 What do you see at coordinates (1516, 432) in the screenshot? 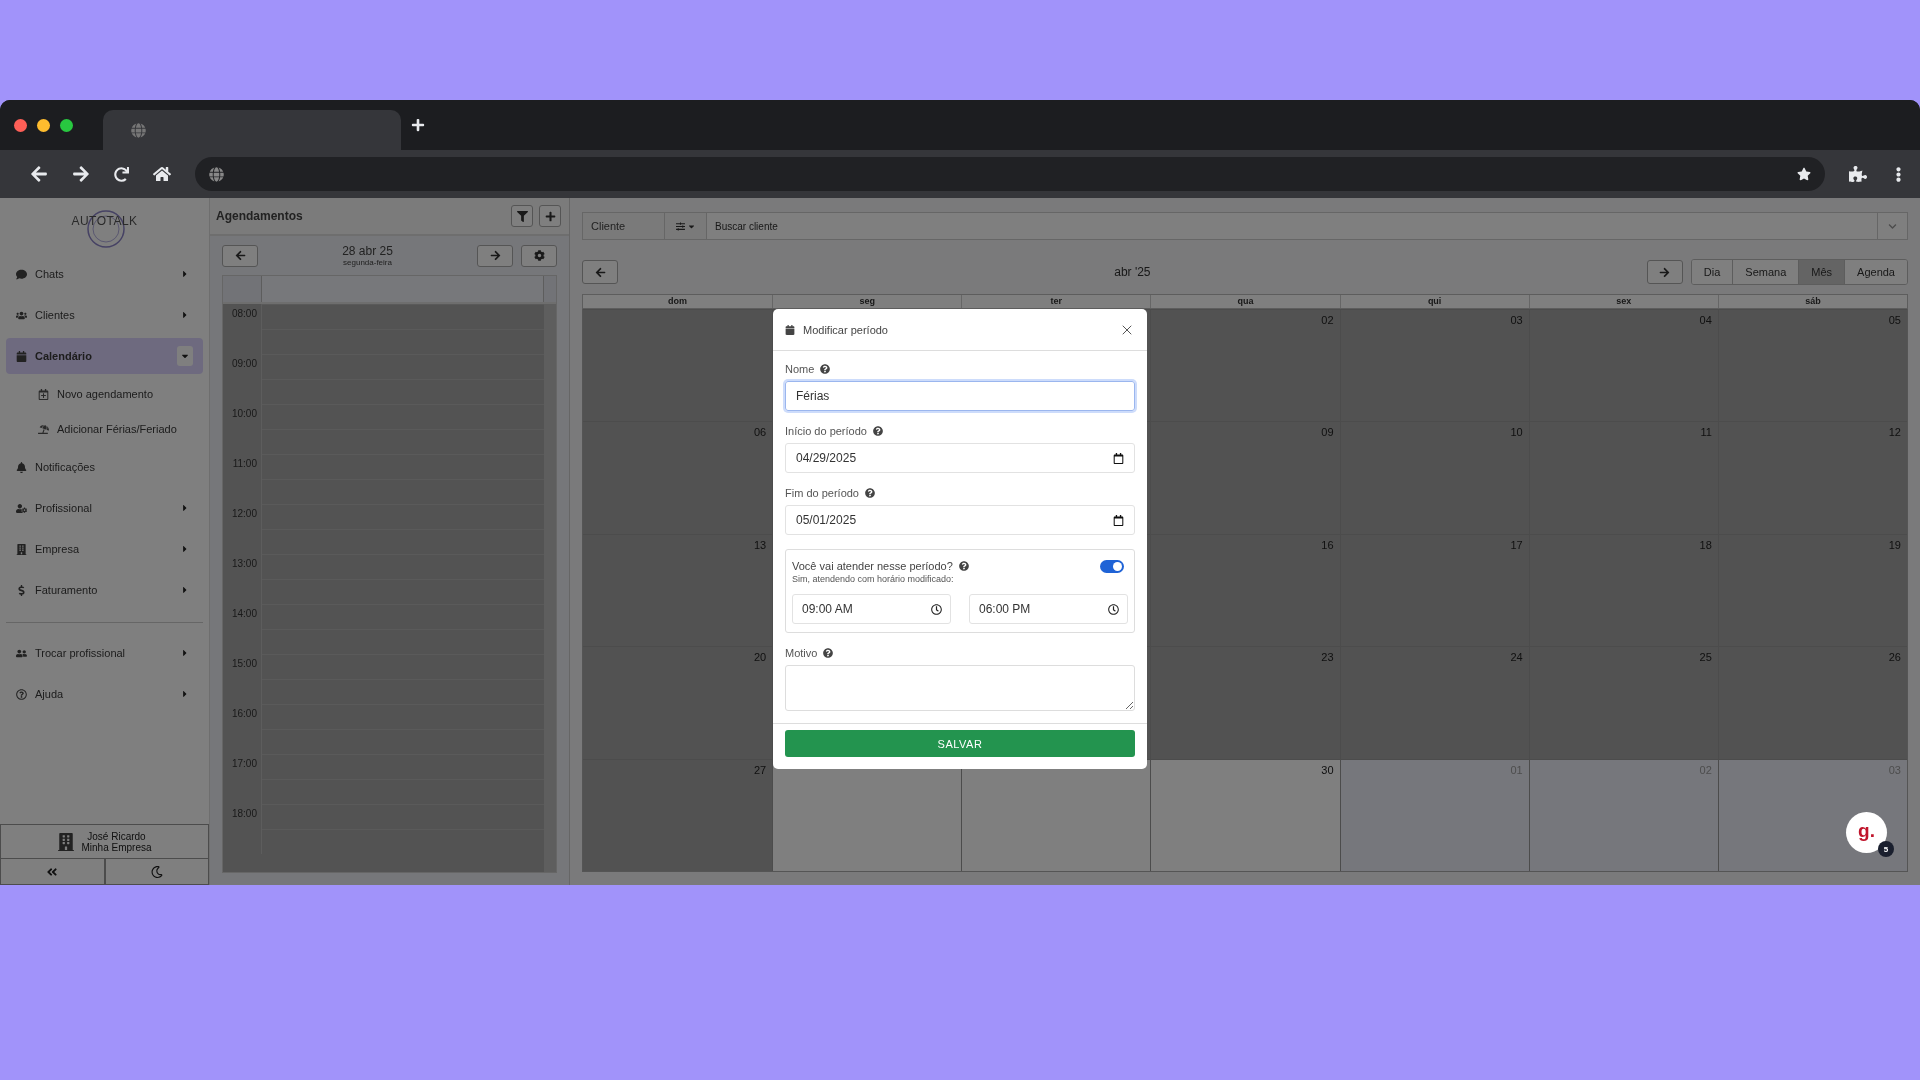
I see `day-number: 10` at bounding box center [1516, 432].